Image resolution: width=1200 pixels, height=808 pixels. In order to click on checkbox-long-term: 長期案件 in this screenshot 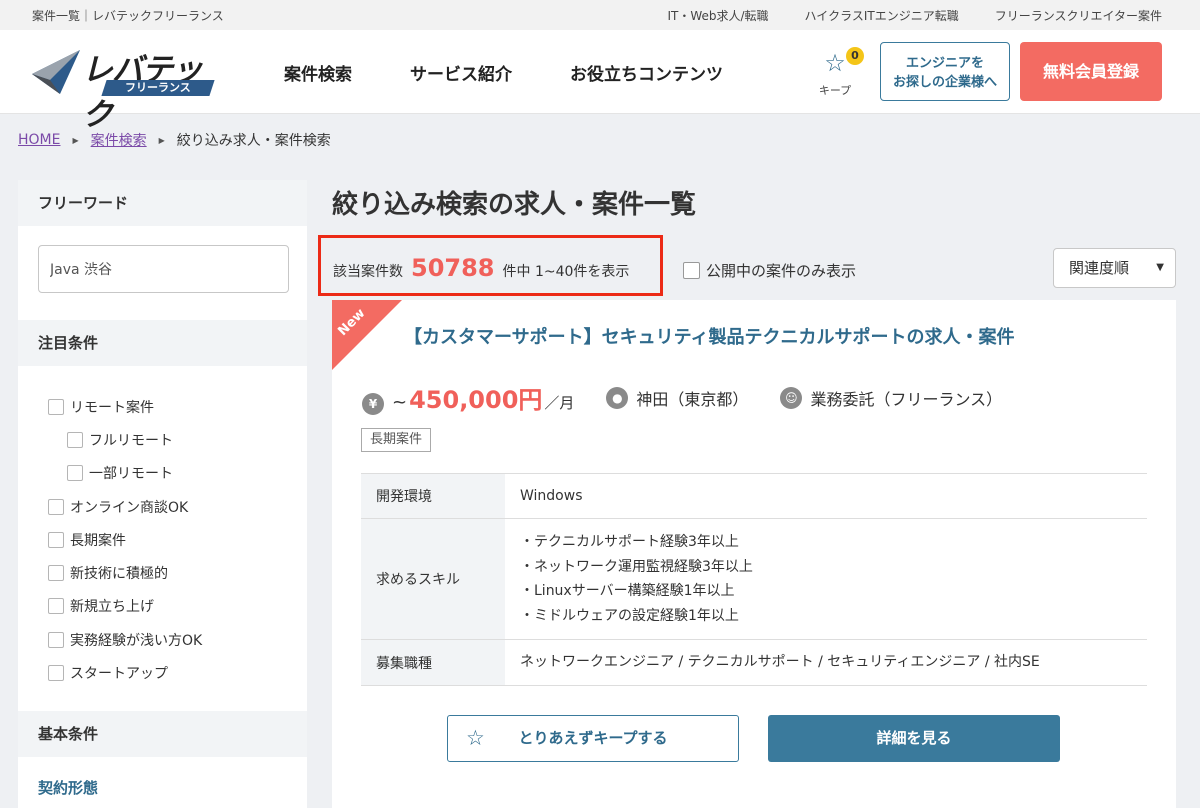, I will do `click(125, 539)`.